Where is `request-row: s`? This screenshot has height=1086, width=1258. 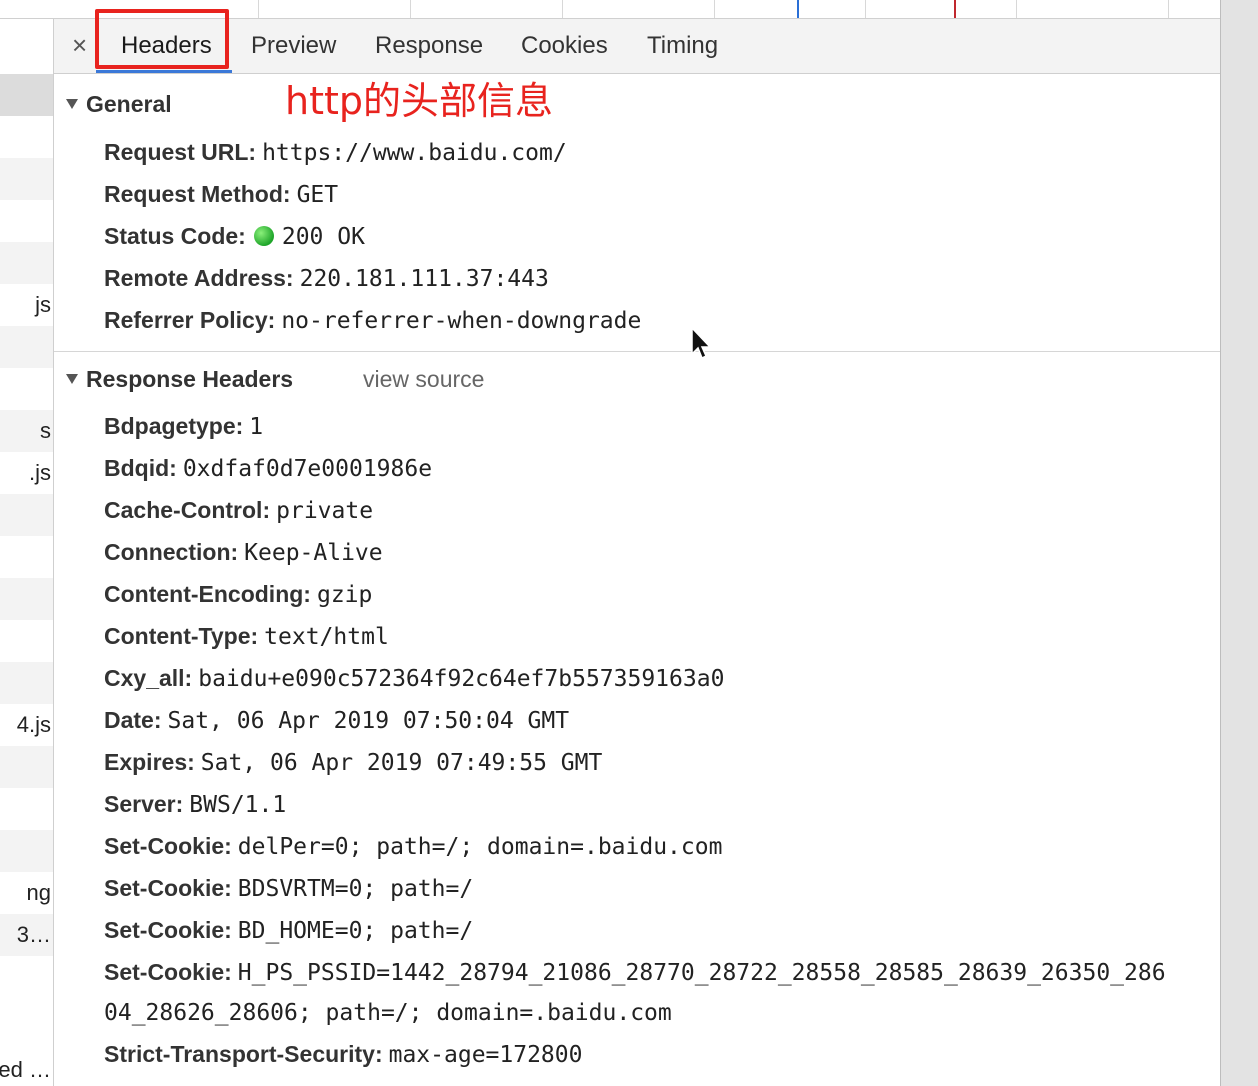
request-row: s is located at coordinates (26, 431).